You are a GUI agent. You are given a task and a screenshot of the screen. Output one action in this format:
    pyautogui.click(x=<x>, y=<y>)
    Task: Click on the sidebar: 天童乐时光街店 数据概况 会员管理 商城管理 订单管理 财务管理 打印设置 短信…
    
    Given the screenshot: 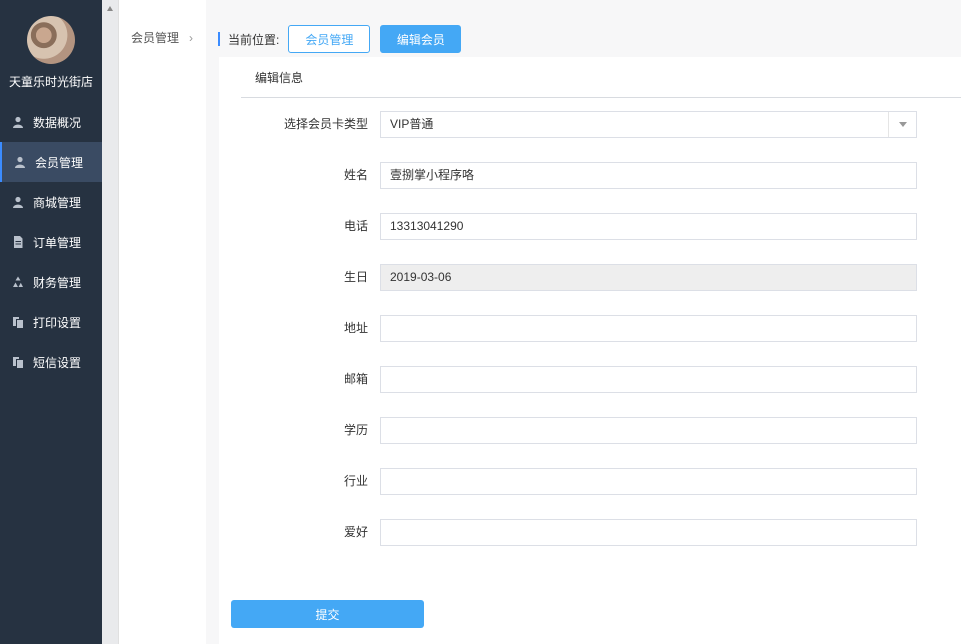 What is the action you would take?
    pyautogui.click(x=51, y=322)
    